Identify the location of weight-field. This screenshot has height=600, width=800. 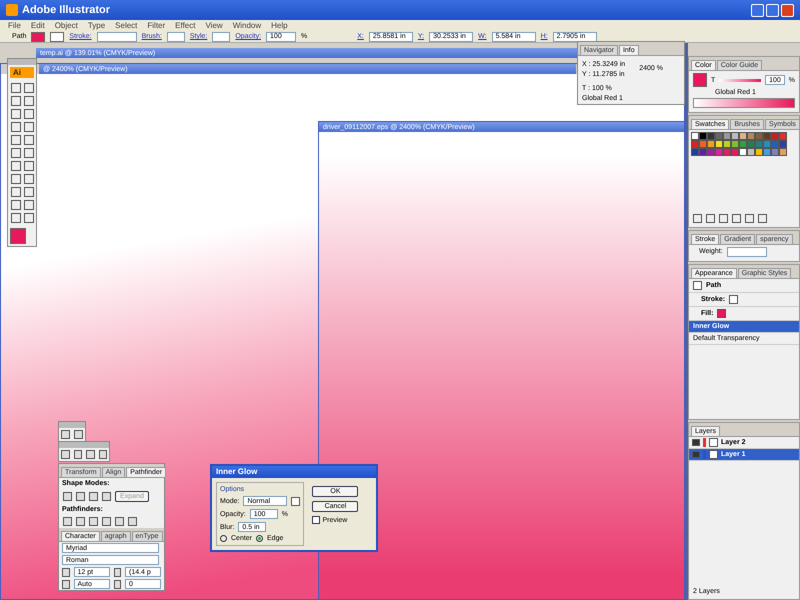
(746, 251).